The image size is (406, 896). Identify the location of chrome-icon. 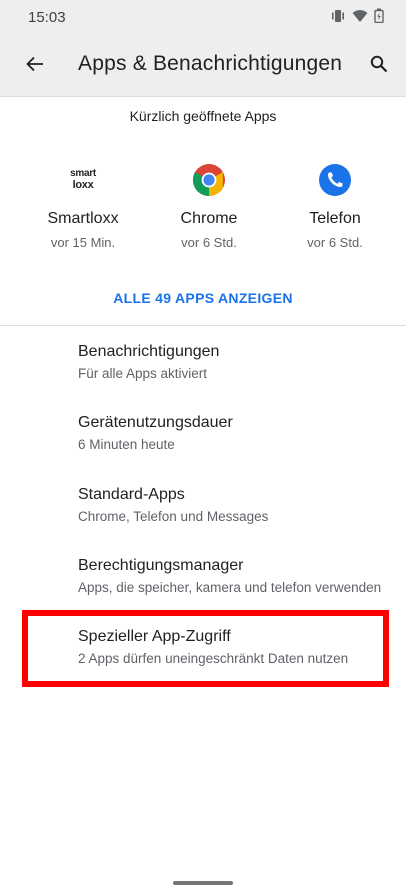
(209, 180).